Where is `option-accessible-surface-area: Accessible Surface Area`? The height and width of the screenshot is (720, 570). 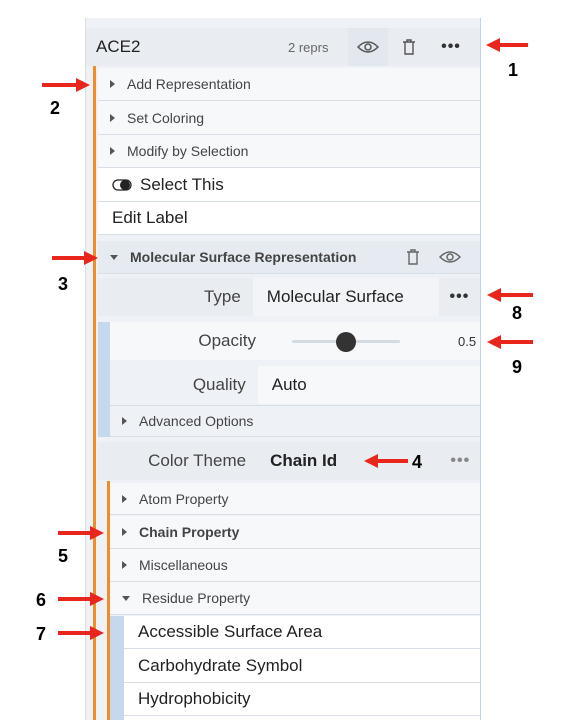
option-accessible-surface-area: Accessible Surface Area is located at coordinates (302, 632).